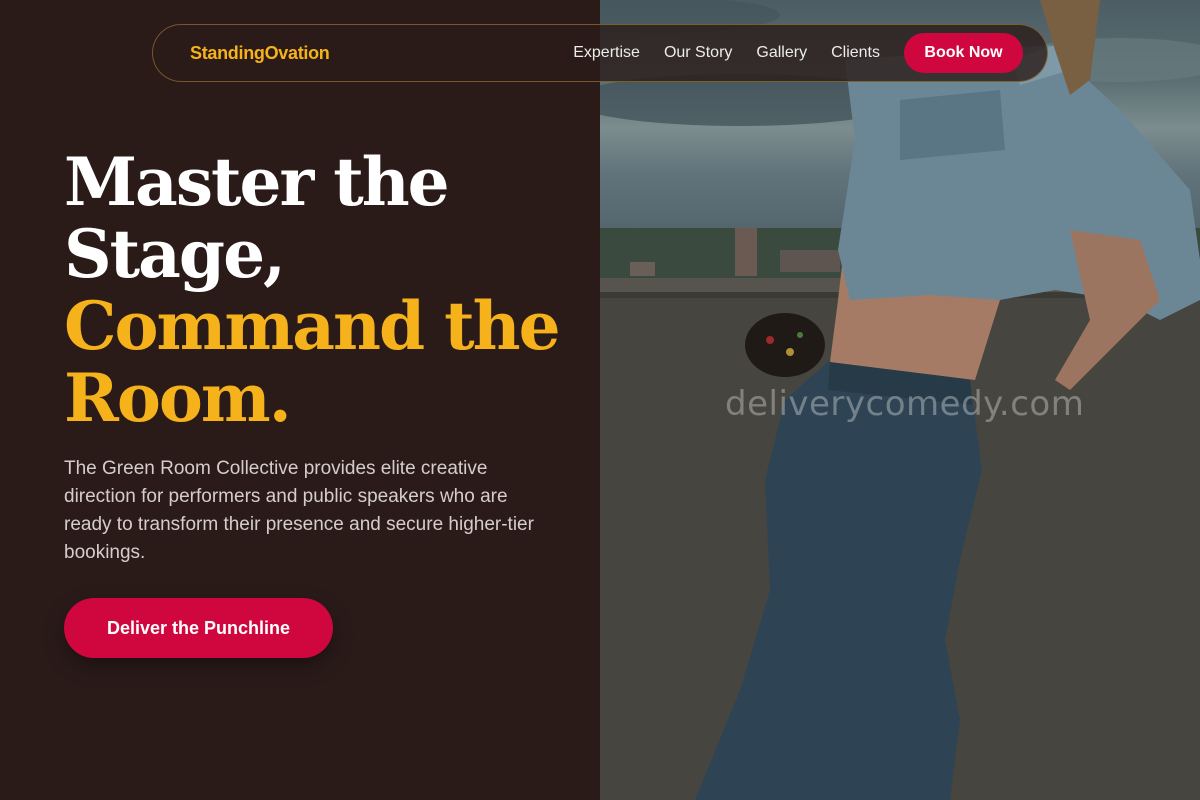  I want to click on hero-title-line-1: Master the, so click(257, 182).